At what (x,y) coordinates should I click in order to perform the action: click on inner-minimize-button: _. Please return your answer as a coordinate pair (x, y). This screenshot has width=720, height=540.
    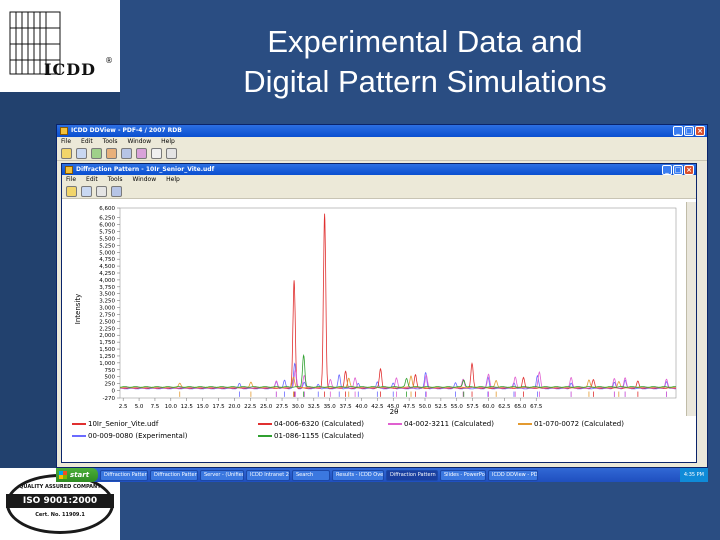
    Looking at the image, I should click on (667, 170).